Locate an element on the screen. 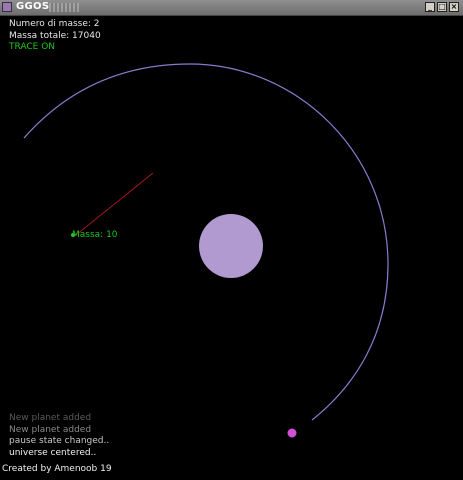  close-button: × is located at coordinates (454, 7).